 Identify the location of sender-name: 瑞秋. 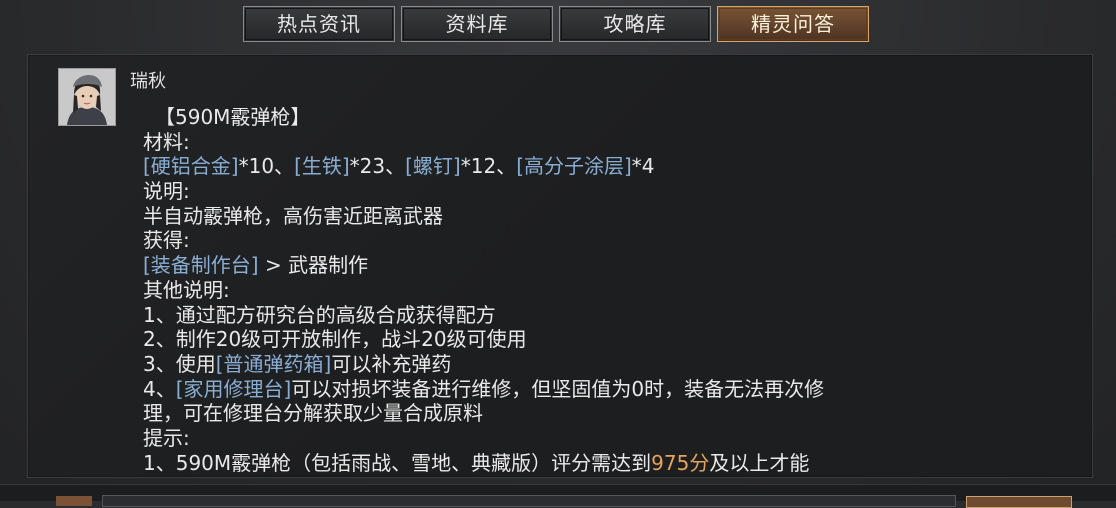
(148, 81).